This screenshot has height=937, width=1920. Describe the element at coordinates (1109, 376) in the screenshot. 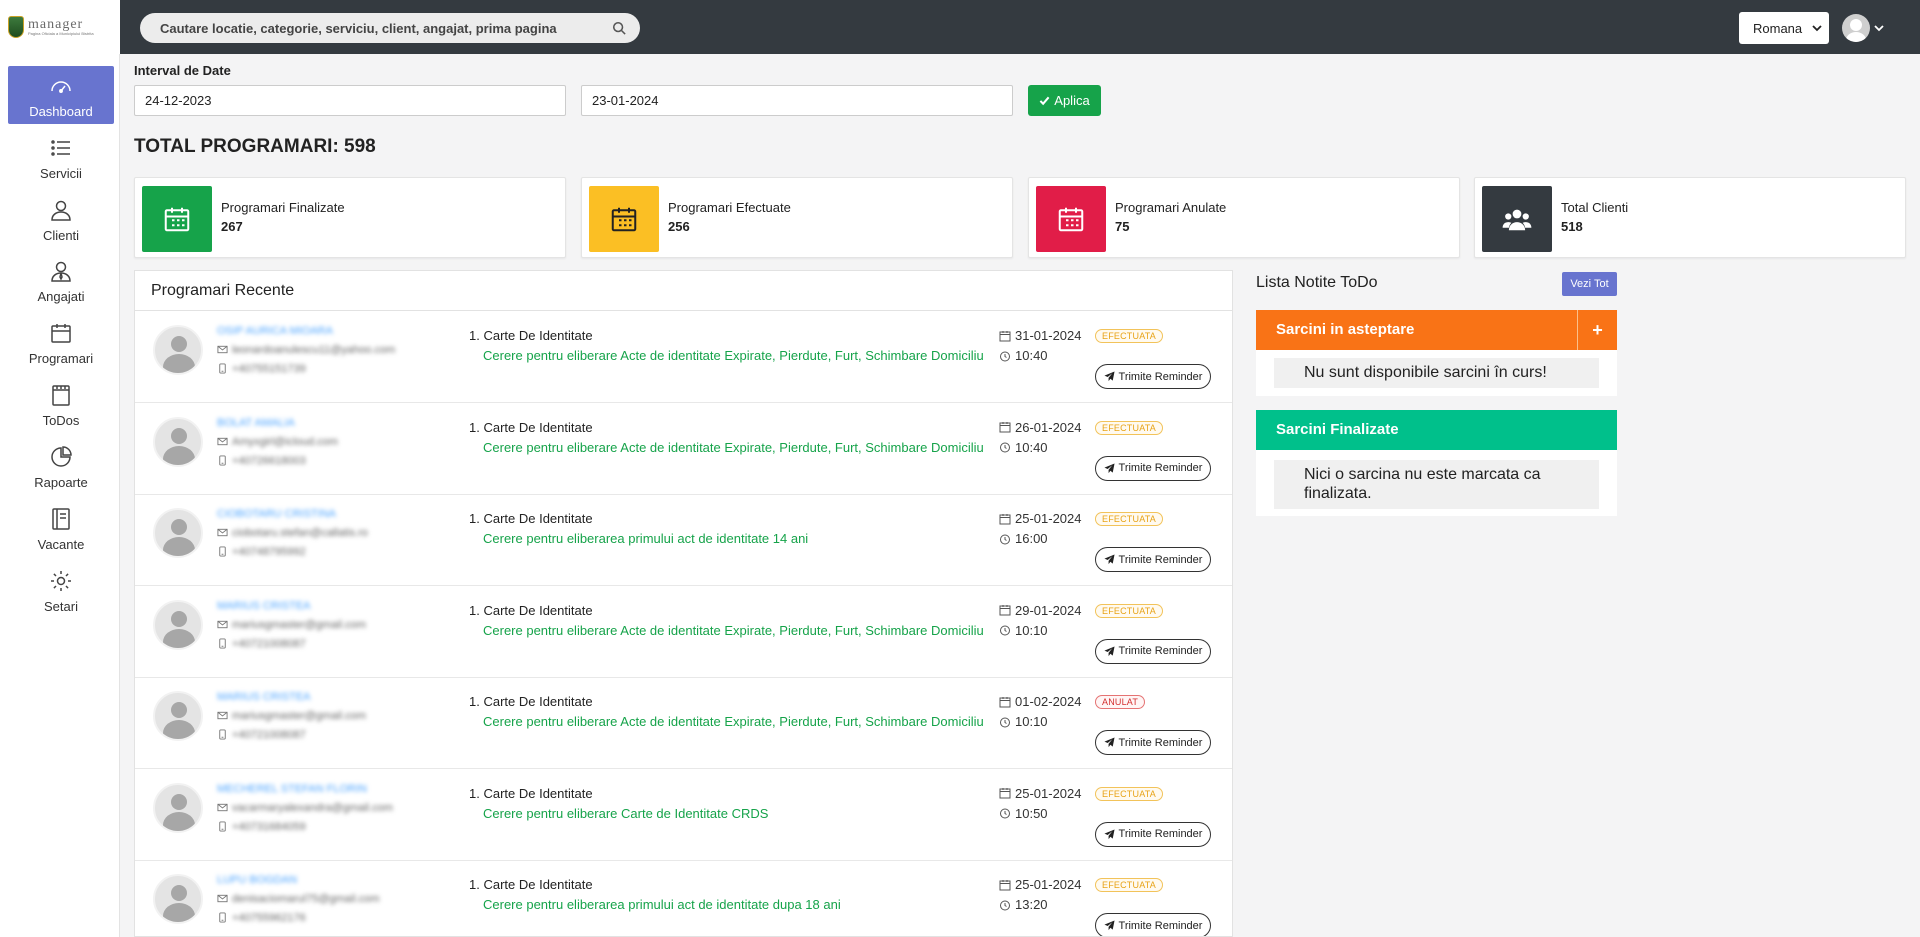

I see `paper-plane-icon` at that location.